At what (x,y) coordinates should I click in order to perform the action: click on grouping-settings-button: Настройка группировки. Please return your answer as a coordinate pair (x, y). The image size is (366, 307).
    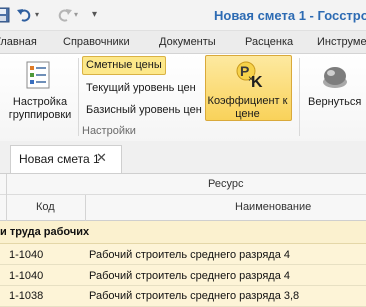
    Looking at the image, I should click on (40, 109).